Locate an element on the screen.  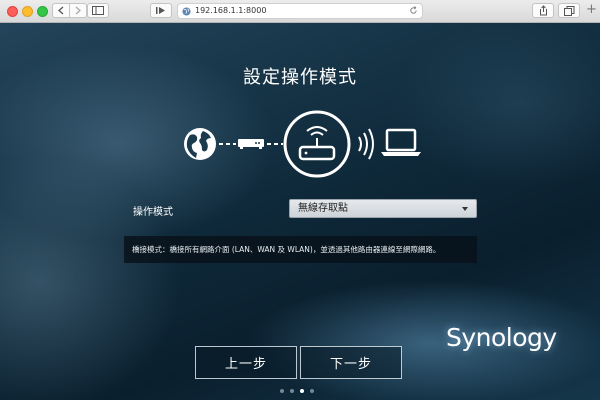
chevron-left-icon is located at coordinates (61, 10).